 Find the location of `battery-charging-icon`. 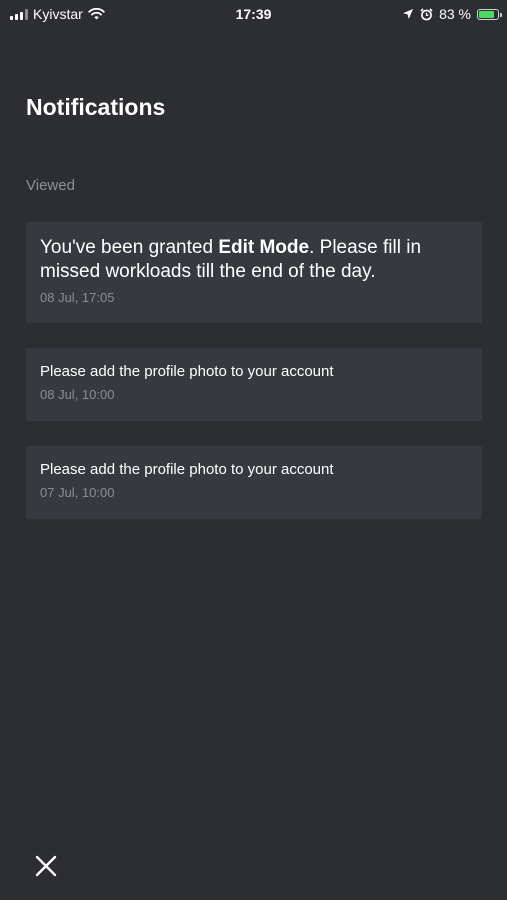

battery-charging-icon is located at coordinates (489, 14).